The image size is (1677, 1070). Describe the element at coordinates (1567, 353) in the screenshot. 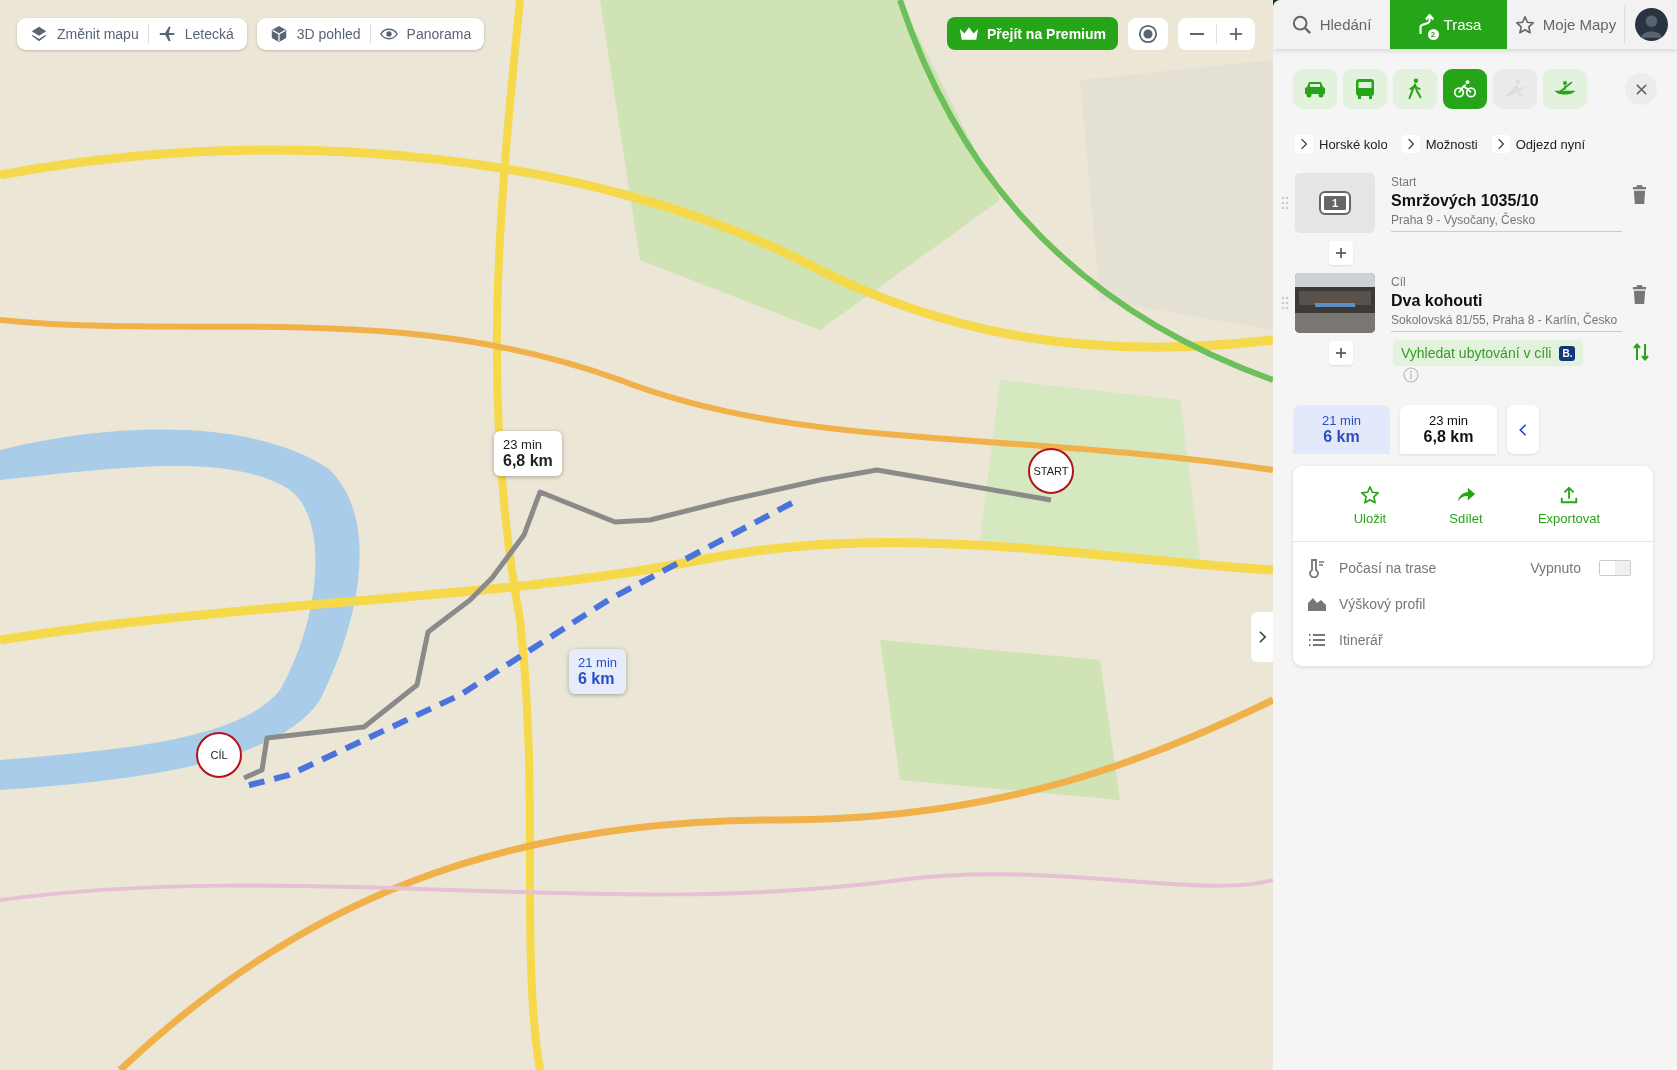

I see `booking-badge: B.` at that location.